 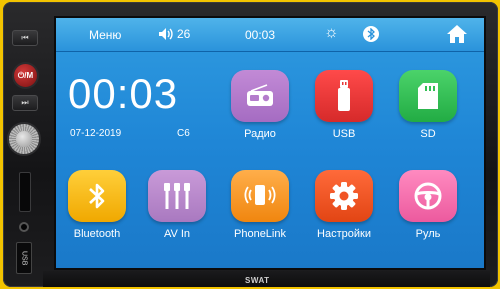 What do you see at coordinates (371, 34) in the screenshot?
I see `bluetooth-status-icon` at bounding box center [371, 34].